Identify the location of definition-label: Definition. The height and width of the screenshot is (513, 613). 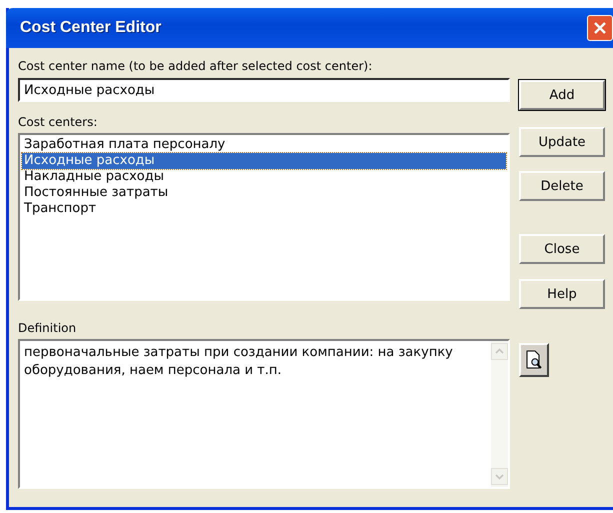
(48, 328).